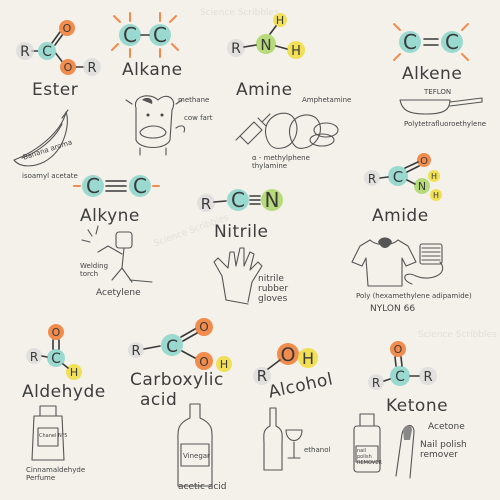 The width and height of the screenshot is (500, 500). Describe the element at coordinates (50, 176) in the screenshot. I see `ester-caption: isoamyl acetate` at that location.